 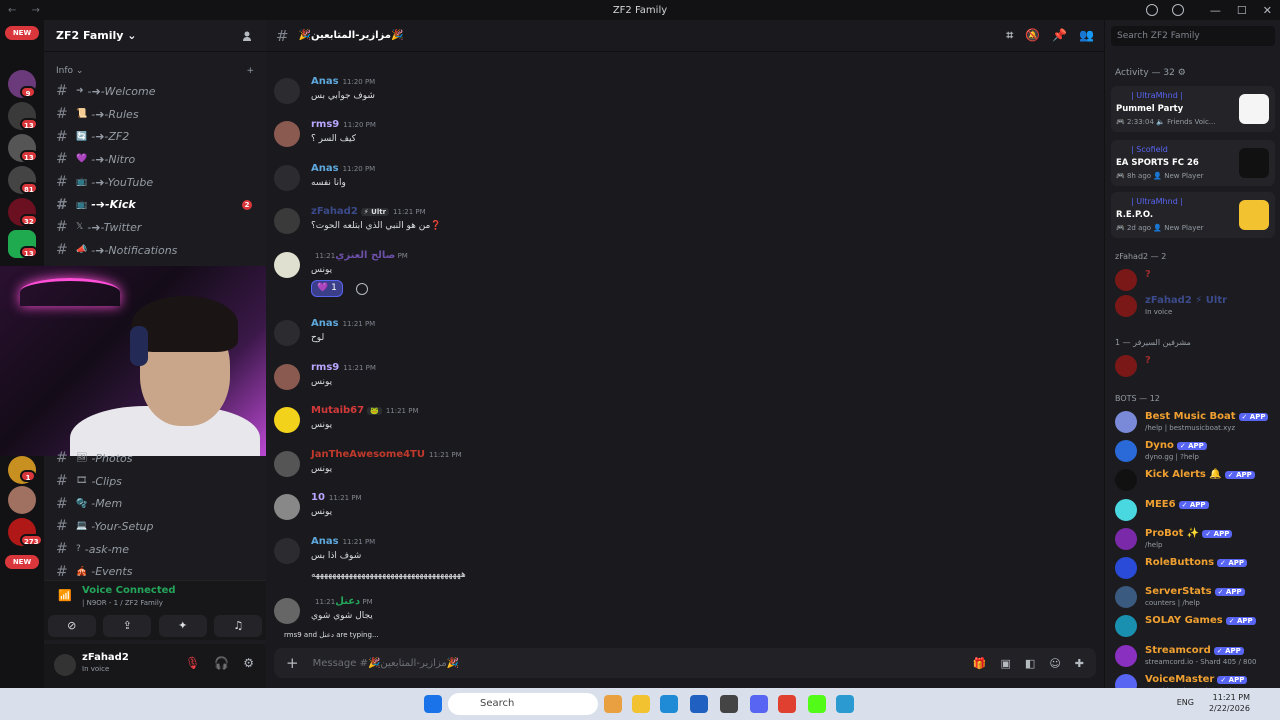 What do you see at coordinates (1195, 569) in the screenshot?
I see `bot-member: RoleButtons ✓ APP` at bounding box center [1195, 569].